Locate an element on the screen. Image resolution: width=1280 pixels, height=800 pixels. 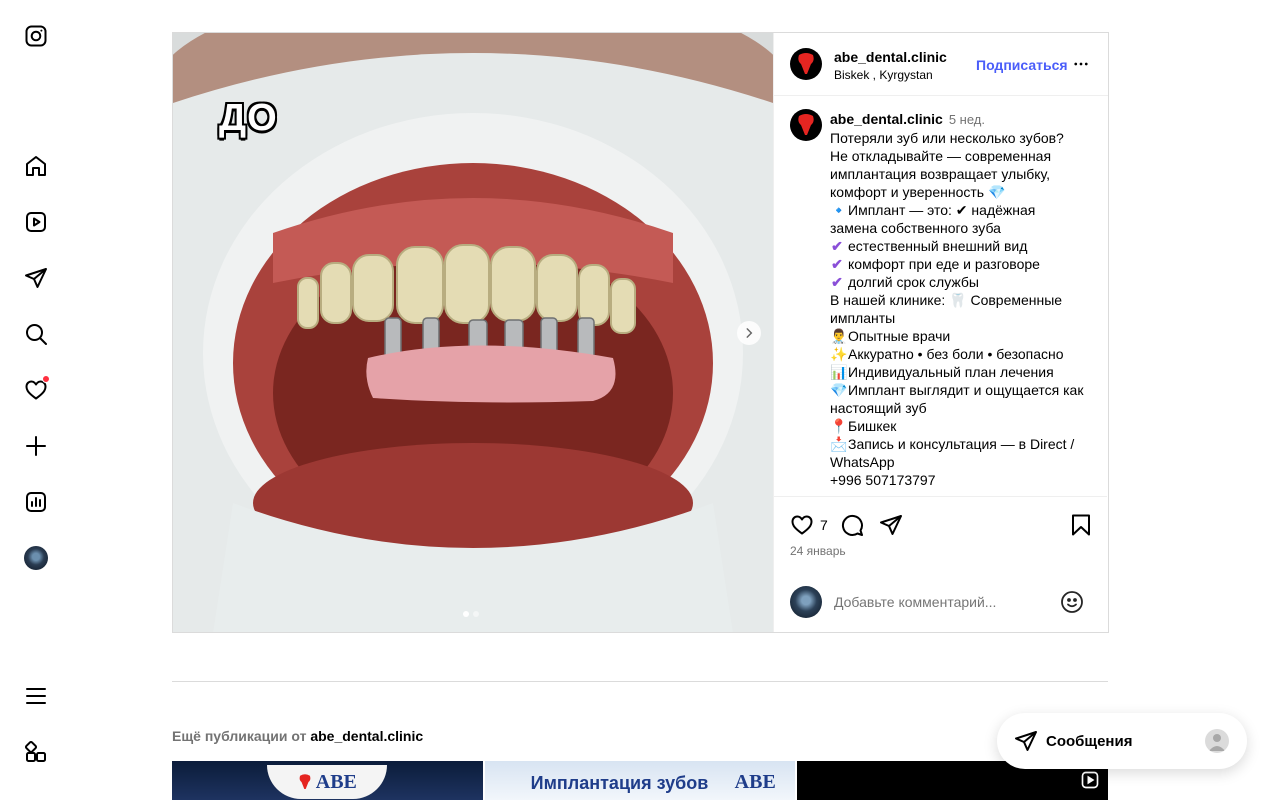
create-icon is located at coordinates (36, 446).